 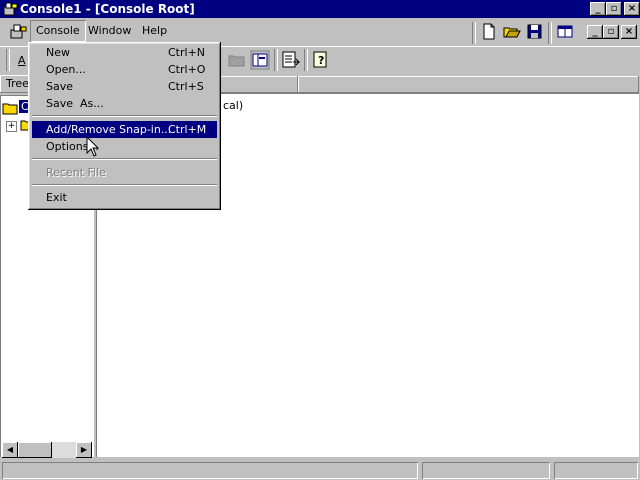 I want to click on mmc-app-icon, so click(x=11, y=9).